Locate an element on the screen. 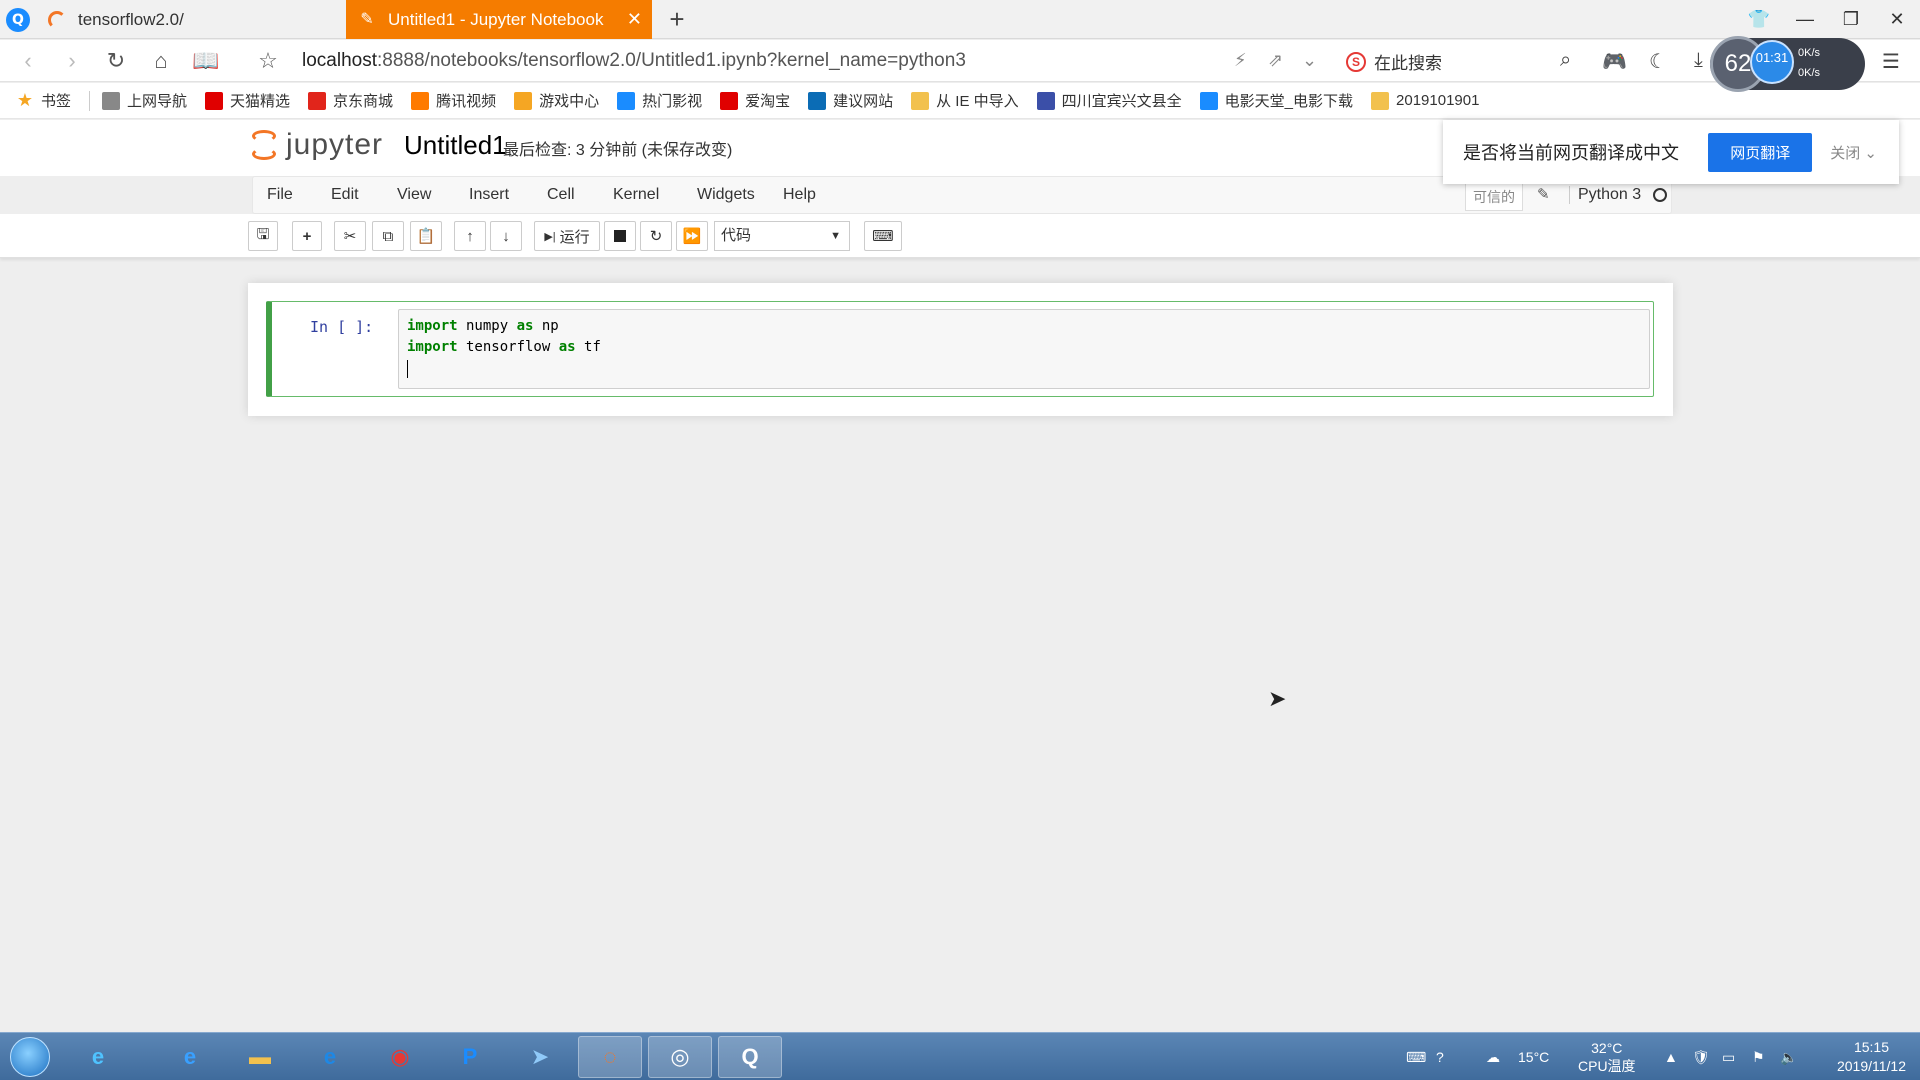  move-up-button: ↑ is located at coordinates (470, 236).